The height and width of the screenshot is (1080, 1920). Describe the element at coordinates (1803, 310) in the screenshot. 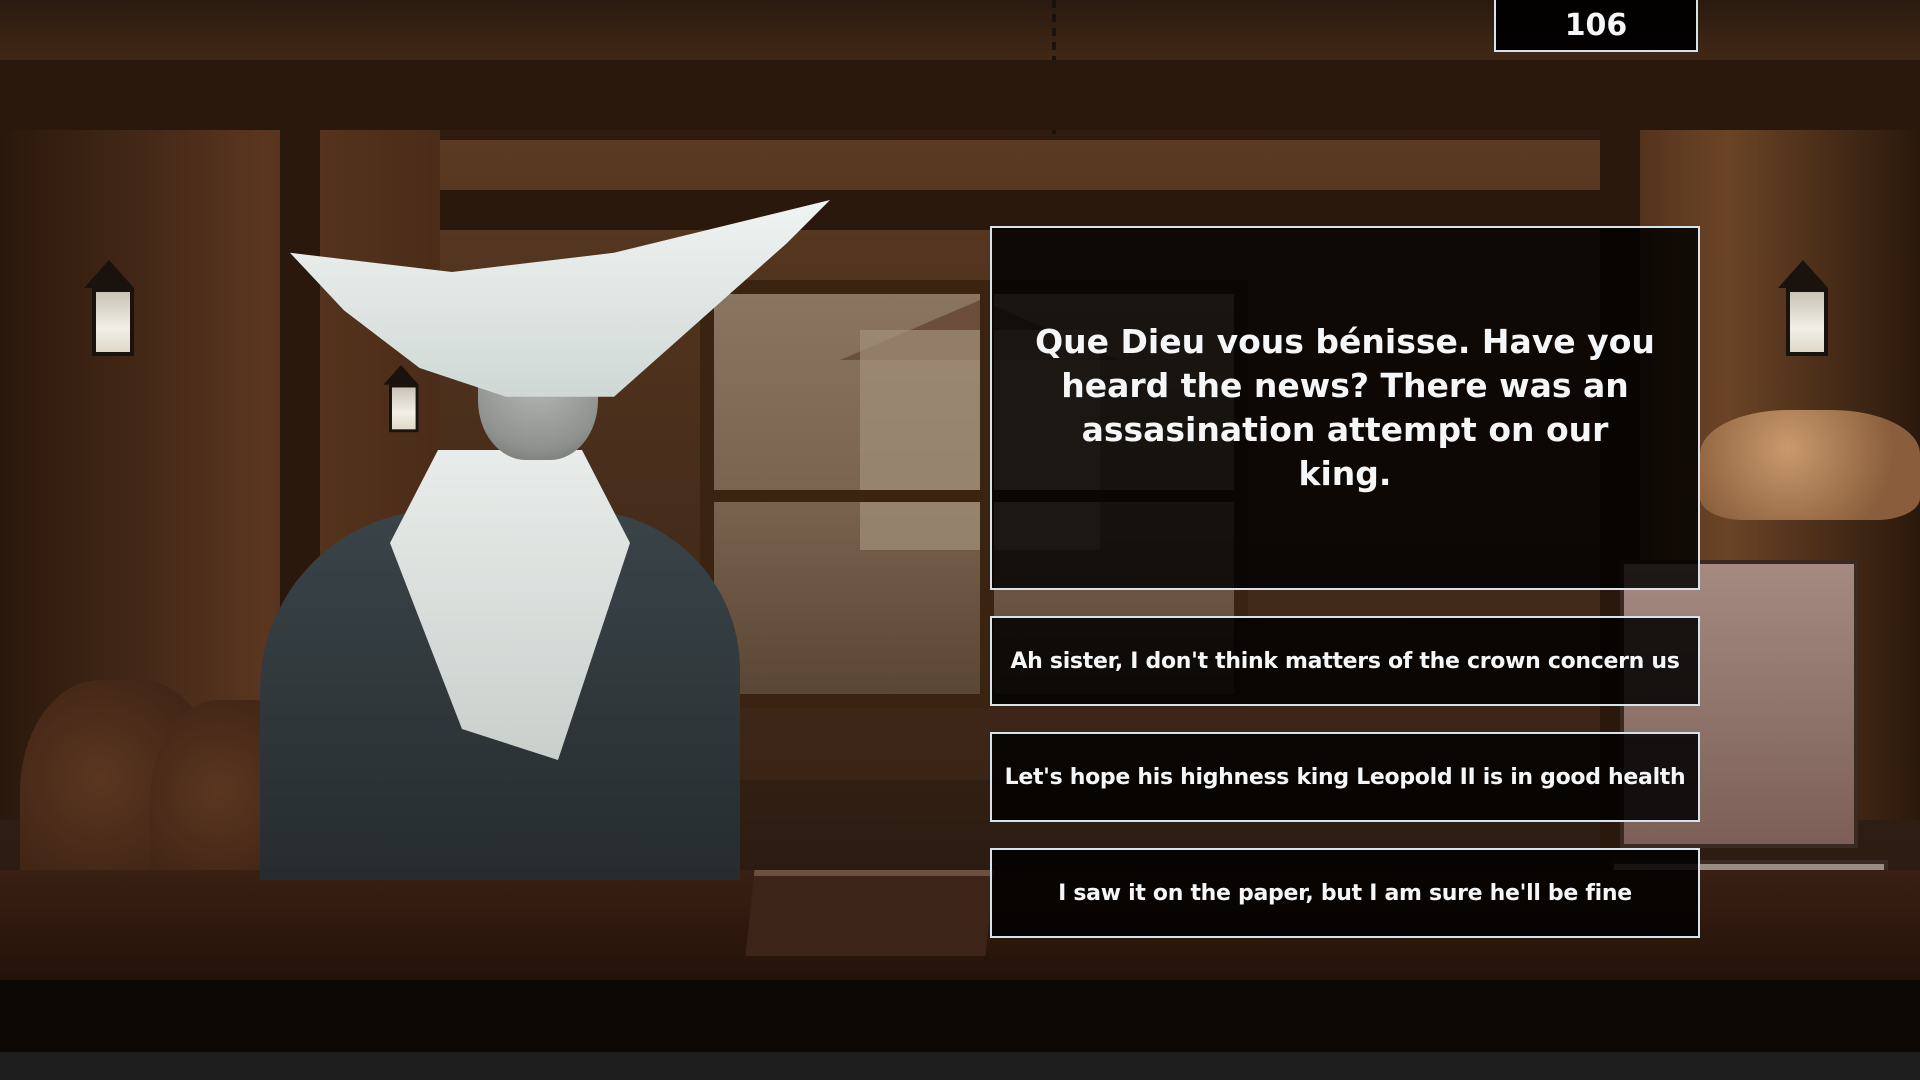

I see `lantern-right` at that location.